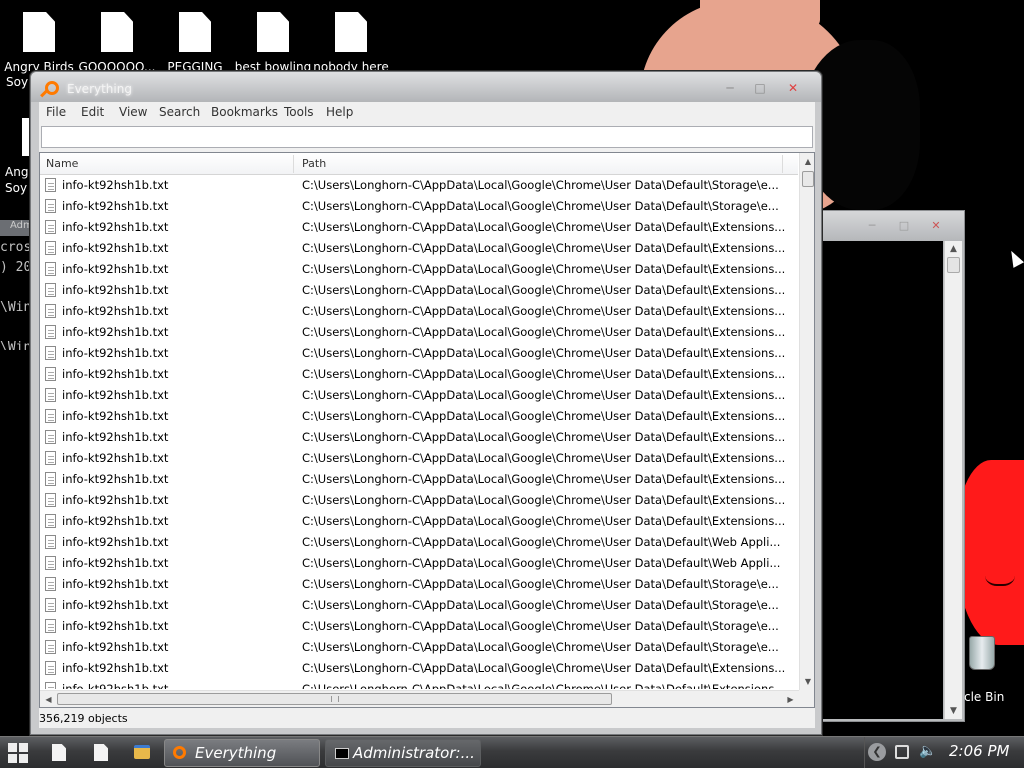  Describe the element at coordinates (882, 480) in the screenshot. I see `console-body` at that location.